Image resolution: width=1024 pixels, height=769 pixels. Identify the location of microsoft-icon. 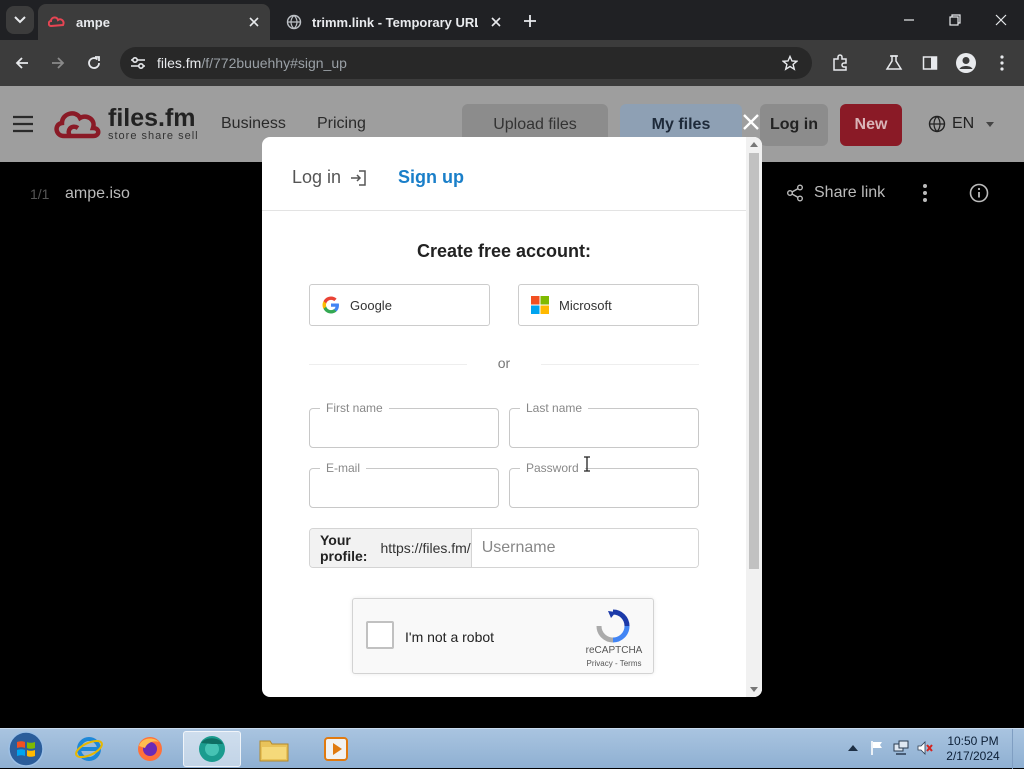
(540, 305).